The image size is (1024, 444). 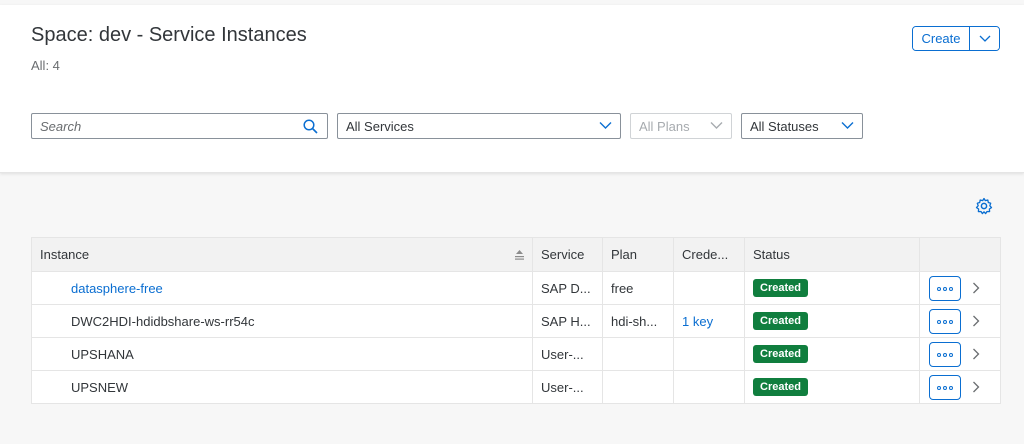 I want to click on column-header-instance: Instance, so click(x=282, y=255).